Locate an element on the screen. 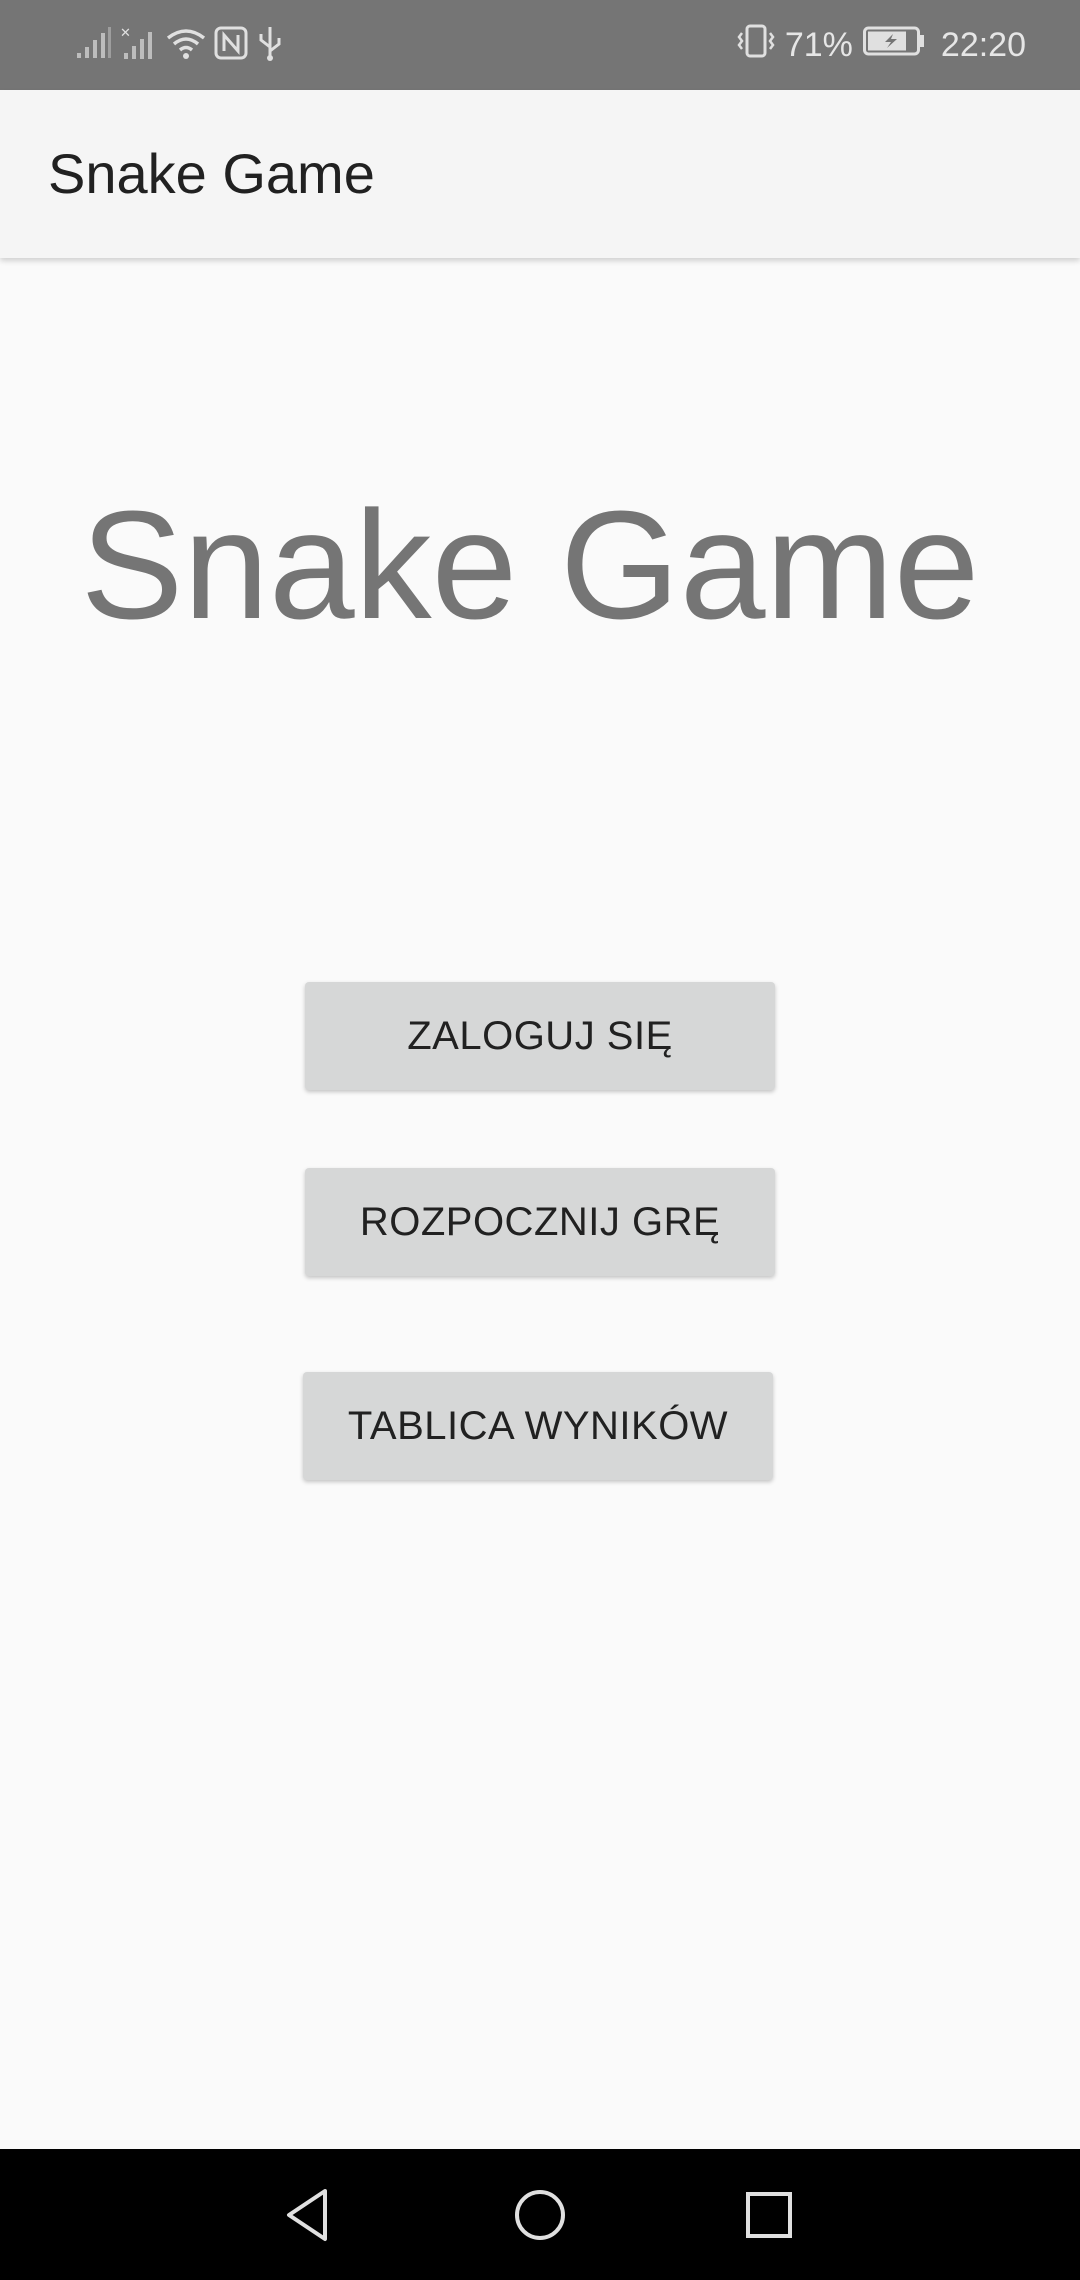  clock: 22:20 is located at coordinates (983, 44).